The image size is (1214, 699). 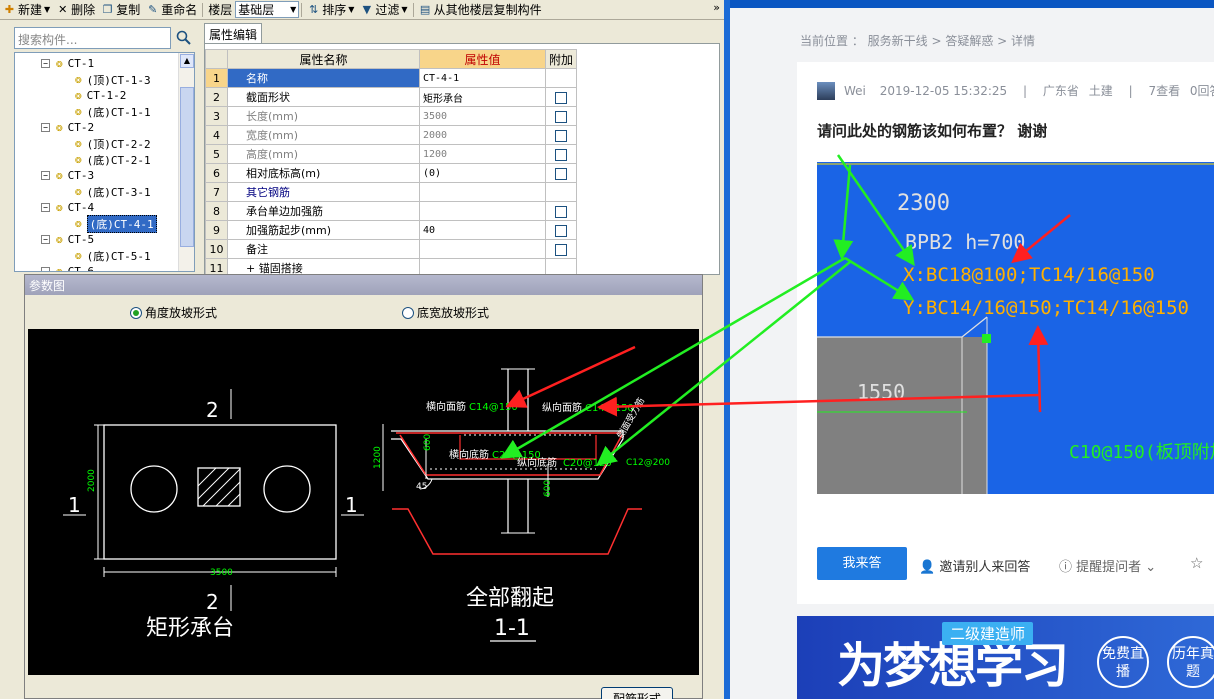 I want to click on radio-checked-icon, so click(x=136, y=312).